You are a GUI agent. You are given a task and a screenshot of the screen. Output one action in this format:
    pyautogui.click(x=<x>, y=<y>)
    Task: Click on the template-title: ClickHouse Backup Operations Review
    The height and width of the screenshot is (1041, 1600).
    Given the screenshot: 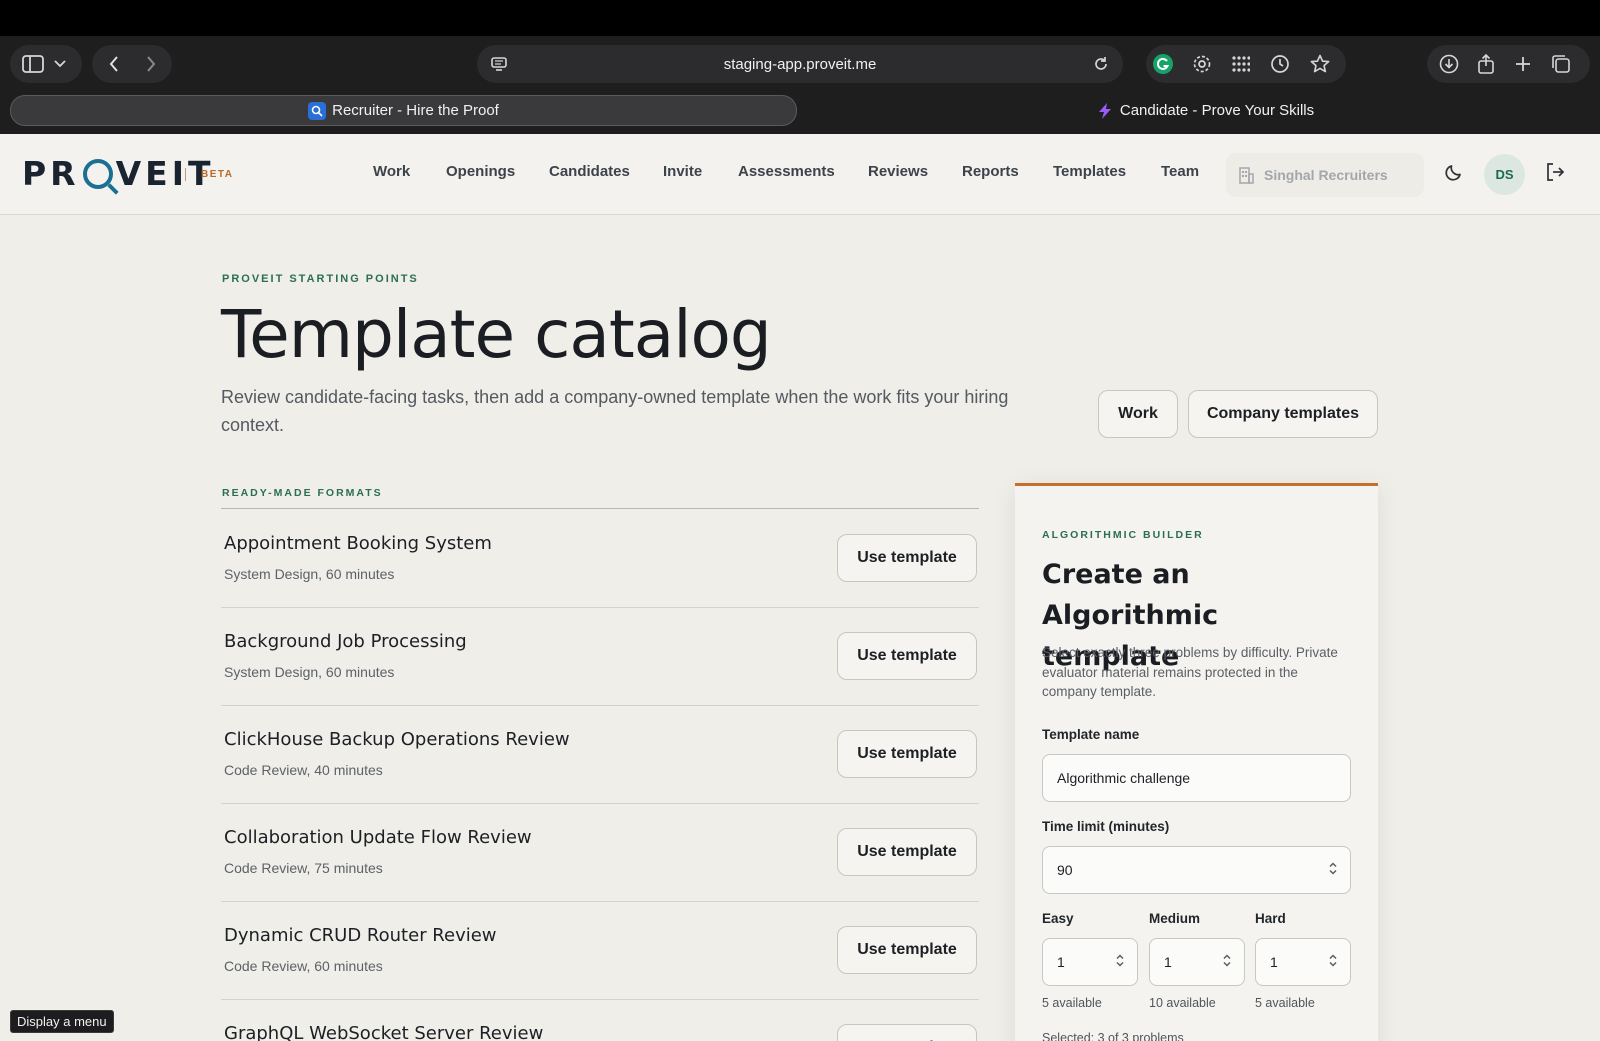 What is the action you would take?
    pyautogui.click(x=397, y=739)
    